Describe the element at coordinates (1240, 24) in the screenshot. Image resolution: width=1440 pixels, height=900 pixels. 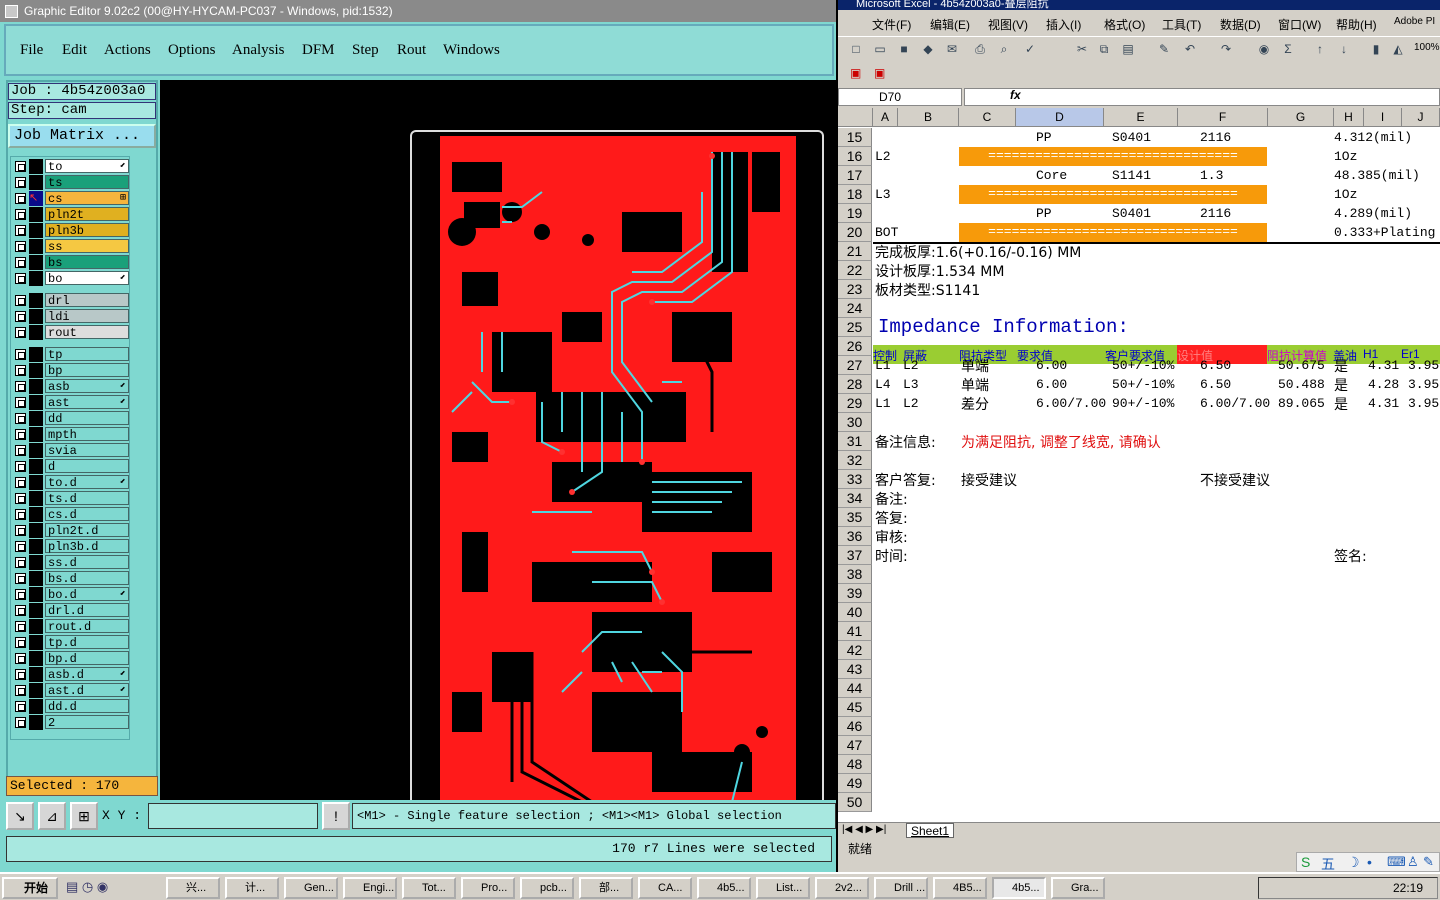
I see `xl-menu-data: 数据(D)` at that location.